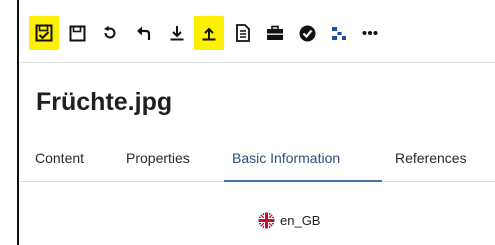 This screenshot has height=245, width=495. I want to click on more-button, so click(370, 33).